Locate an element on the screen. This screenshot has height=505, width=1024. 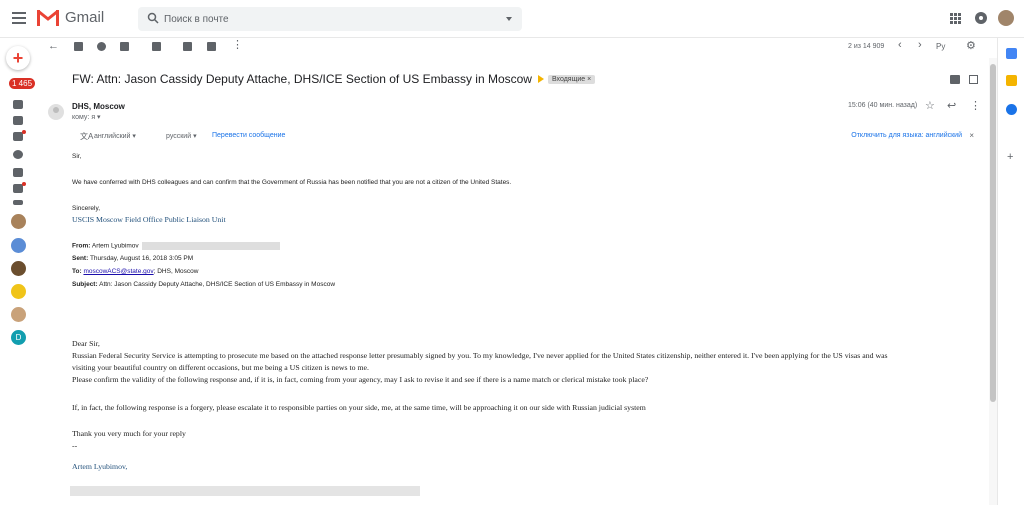
closing: Sincerely, is located at coordinates (86, 208).